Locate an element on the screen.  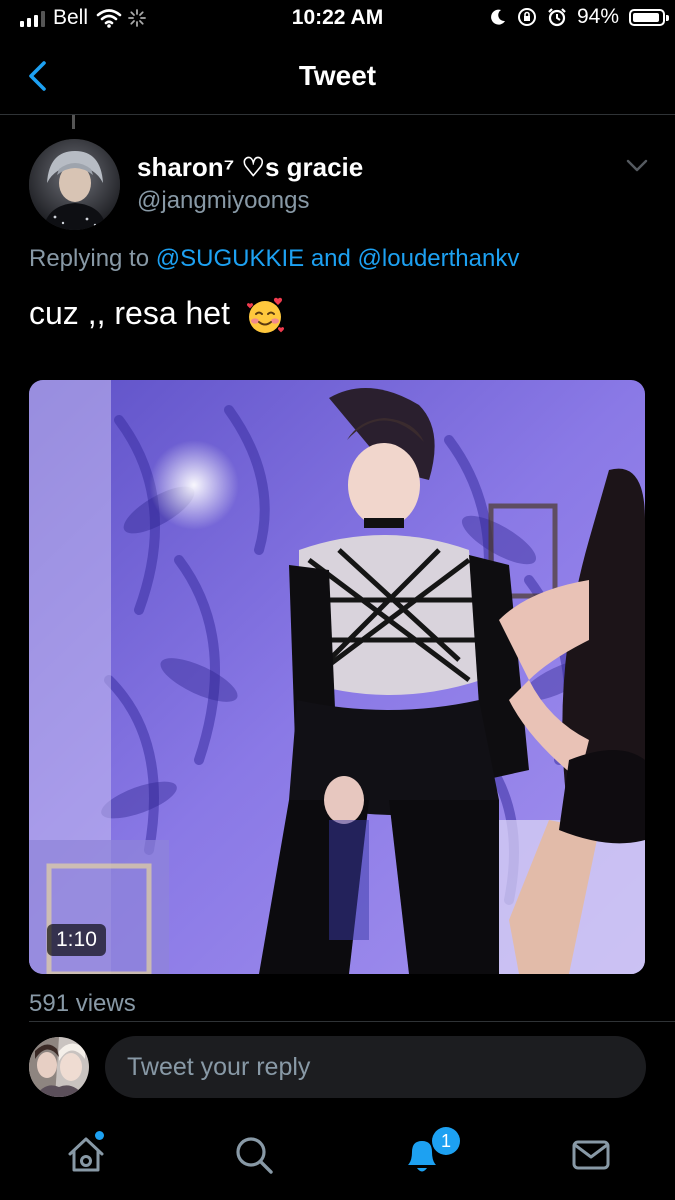
tab-bar is located at coordinates (337, 1156).